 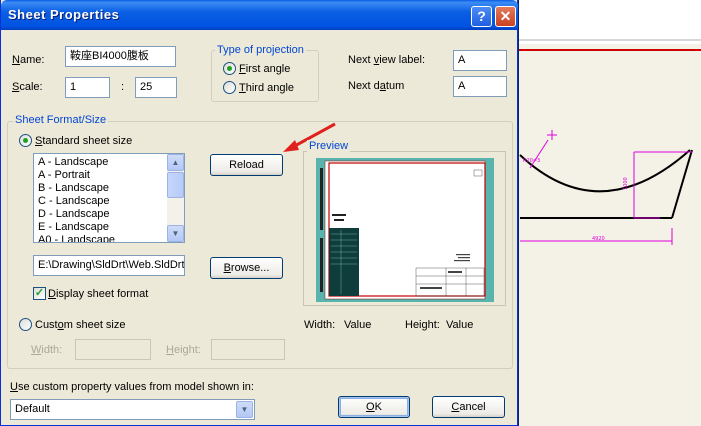 I want to click on display-format-label: Display sheet format, so click(x=98, y=294).